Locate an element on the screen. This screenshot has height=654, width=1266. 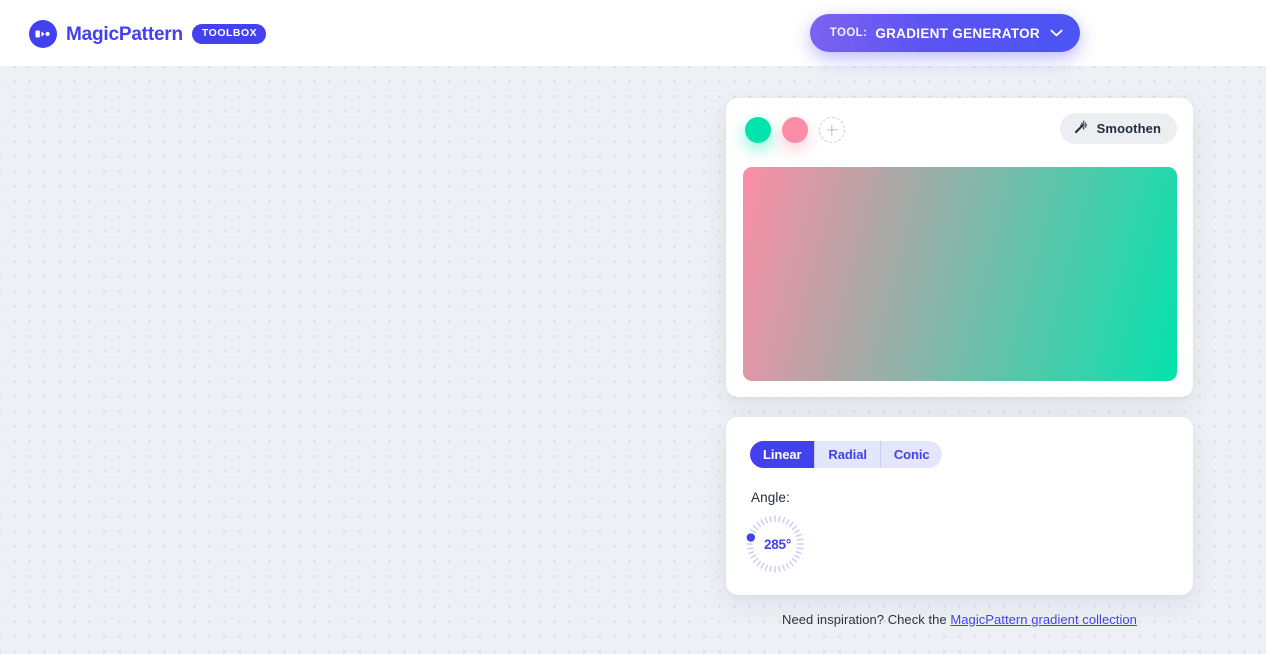
chevron-down-icon is located at coordinates (1056, 33).